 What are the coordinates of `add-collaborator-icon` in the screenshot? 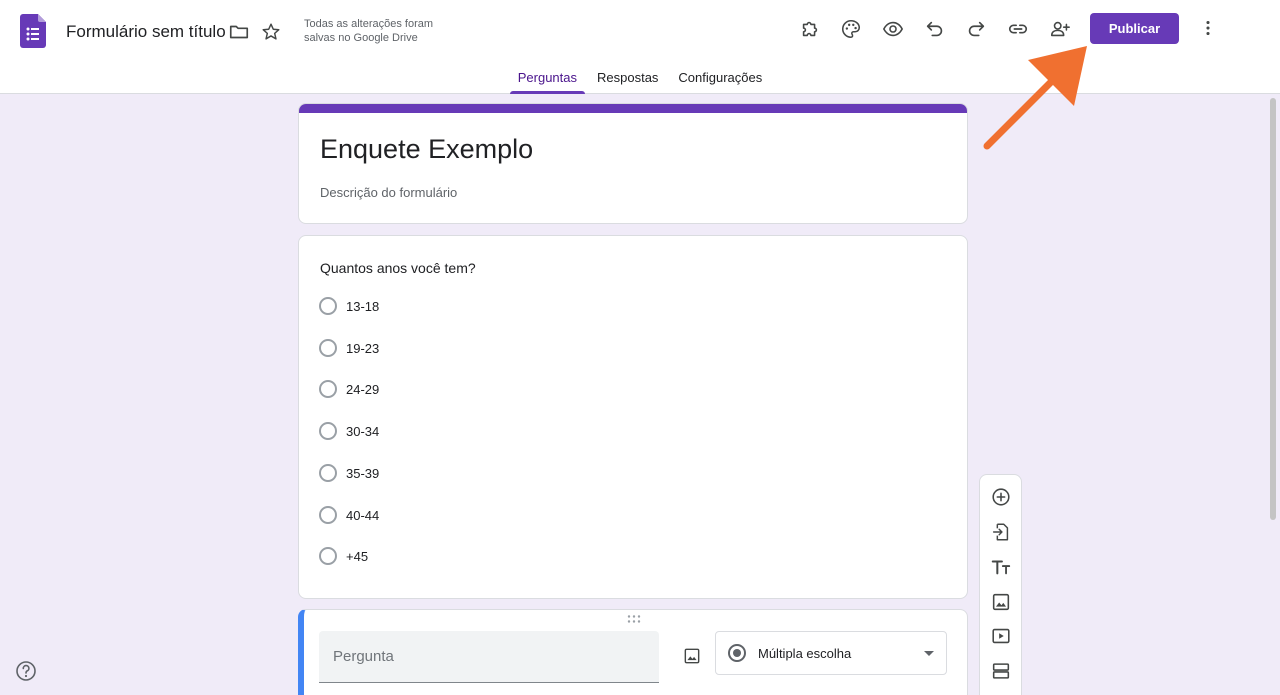 It's located at (1060, 29).